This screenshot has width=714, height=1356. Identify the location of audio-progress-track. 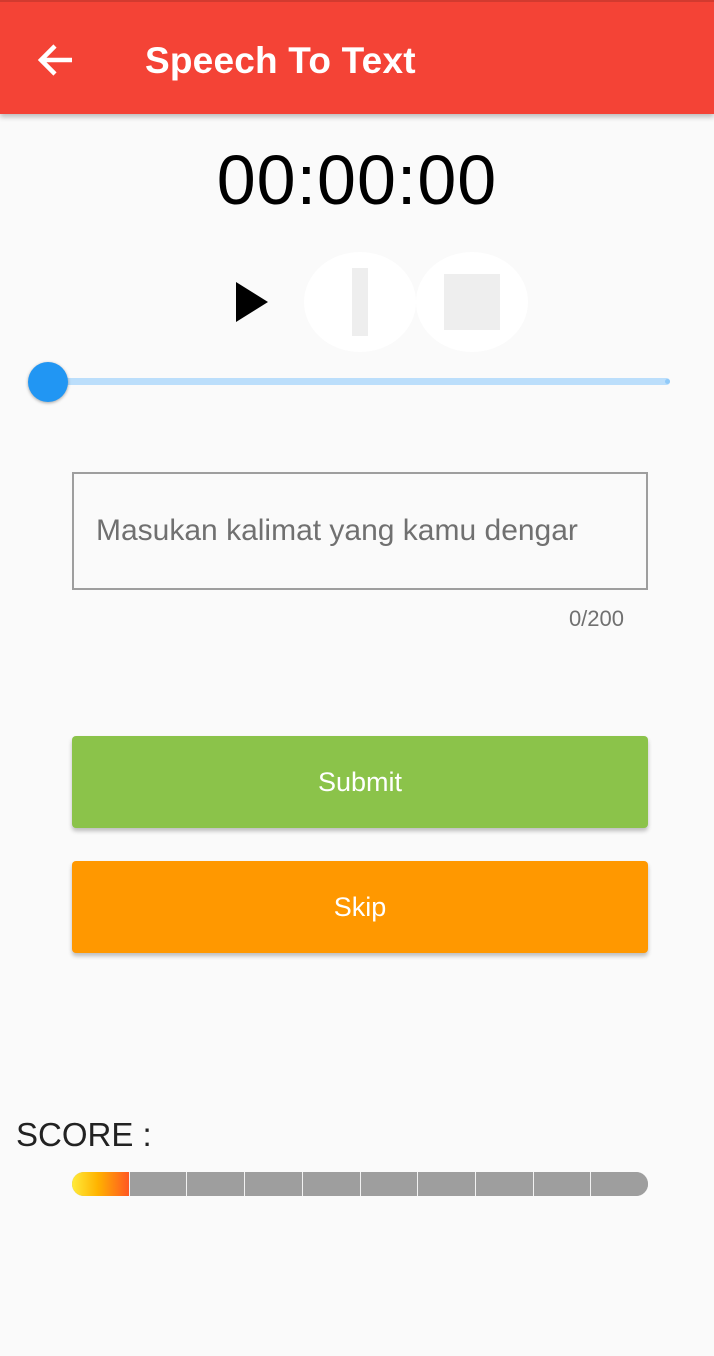
(359, 381).